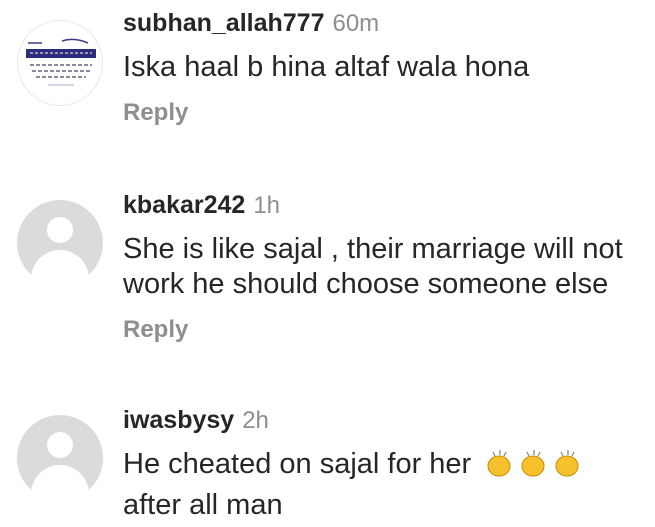 The height and width of the screenshot is (527, 655). I want to click on avatar-image-icon, so click(60, 63).